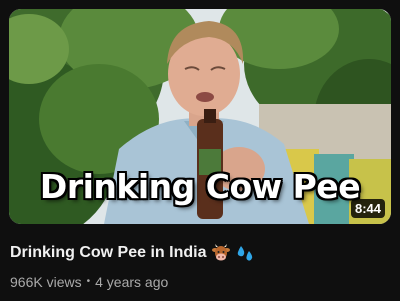 The image size is (400, 301). I want to click on view-count: 966K views, so click(46, 282).